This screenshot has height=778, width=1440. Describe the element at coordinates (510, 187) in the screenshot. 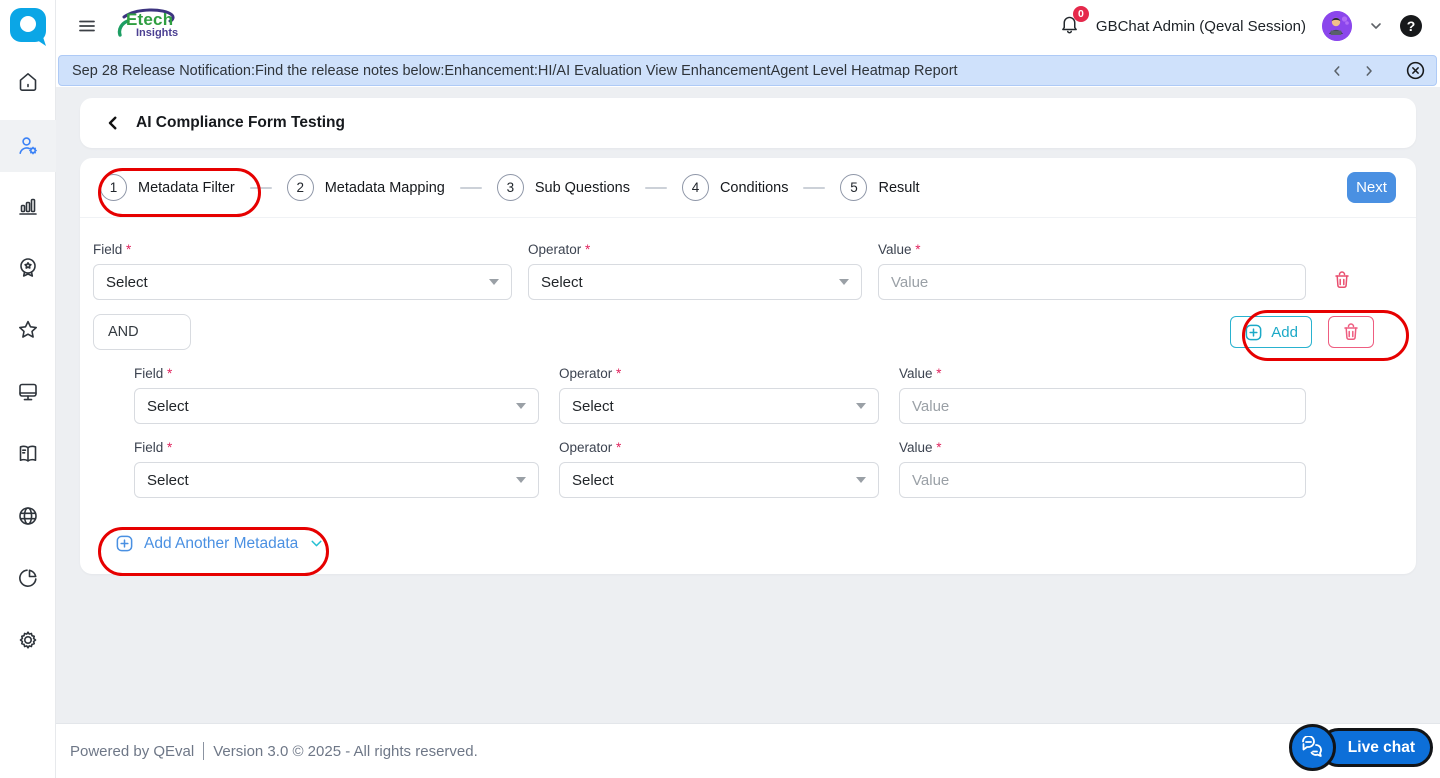

I see `step-number: 3` at that location.